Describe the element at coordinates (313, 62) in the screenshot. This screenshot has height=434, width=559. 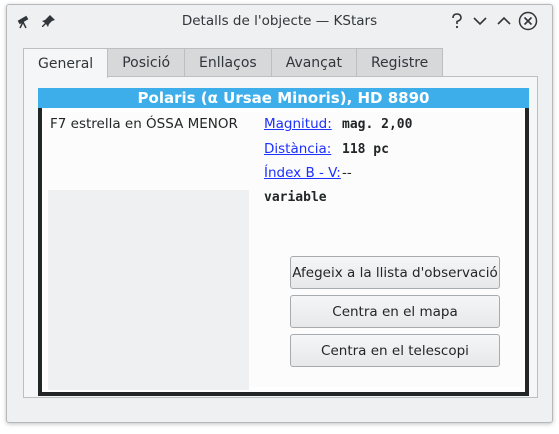
I see `tab-advanced: Avançat` at that location.